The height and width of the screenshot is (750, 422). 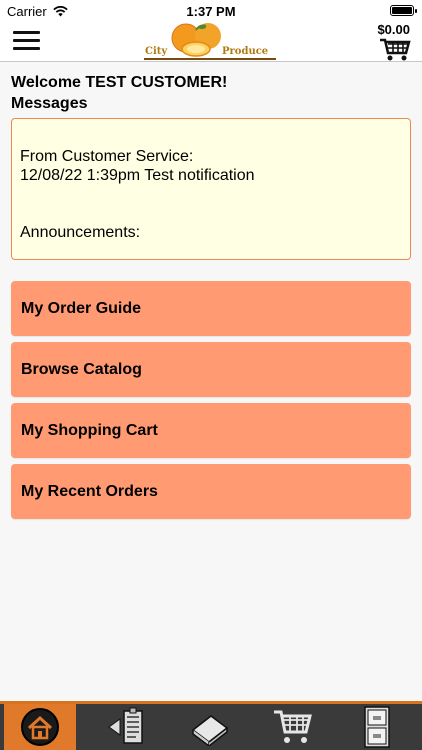 I want to click on tab-shopping-cart, so click(x=293, y=727).